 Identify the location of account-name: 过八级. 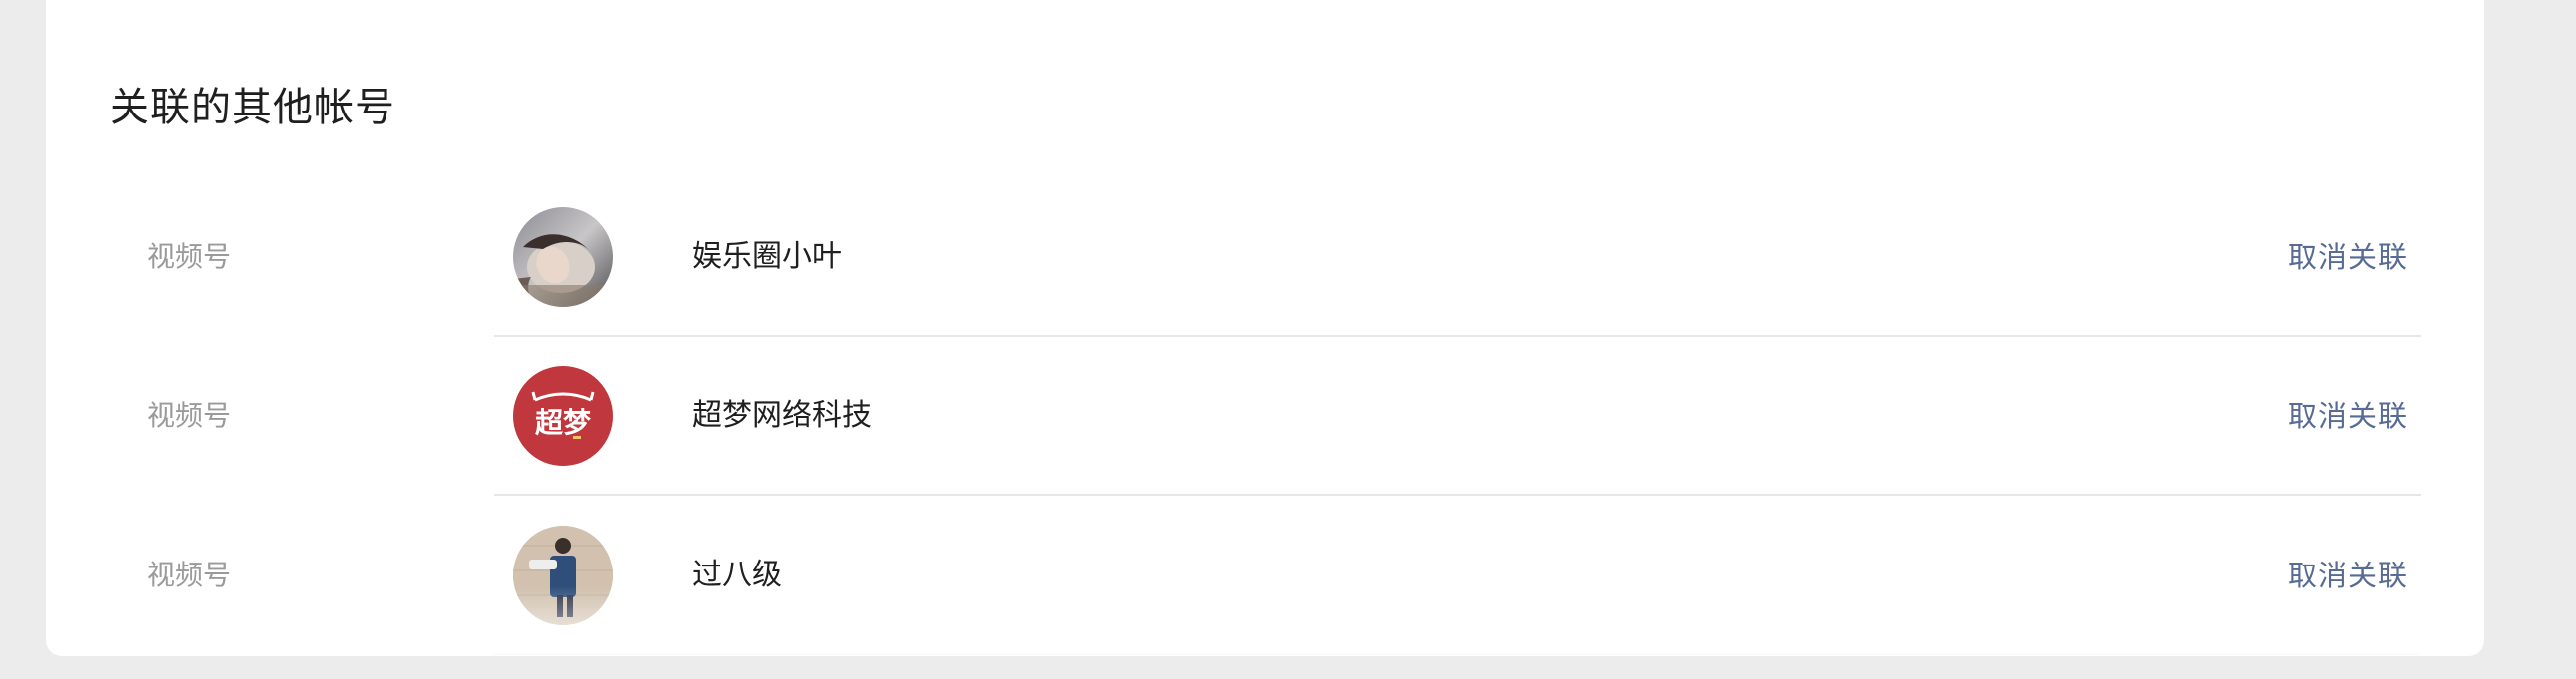
(737, 575).